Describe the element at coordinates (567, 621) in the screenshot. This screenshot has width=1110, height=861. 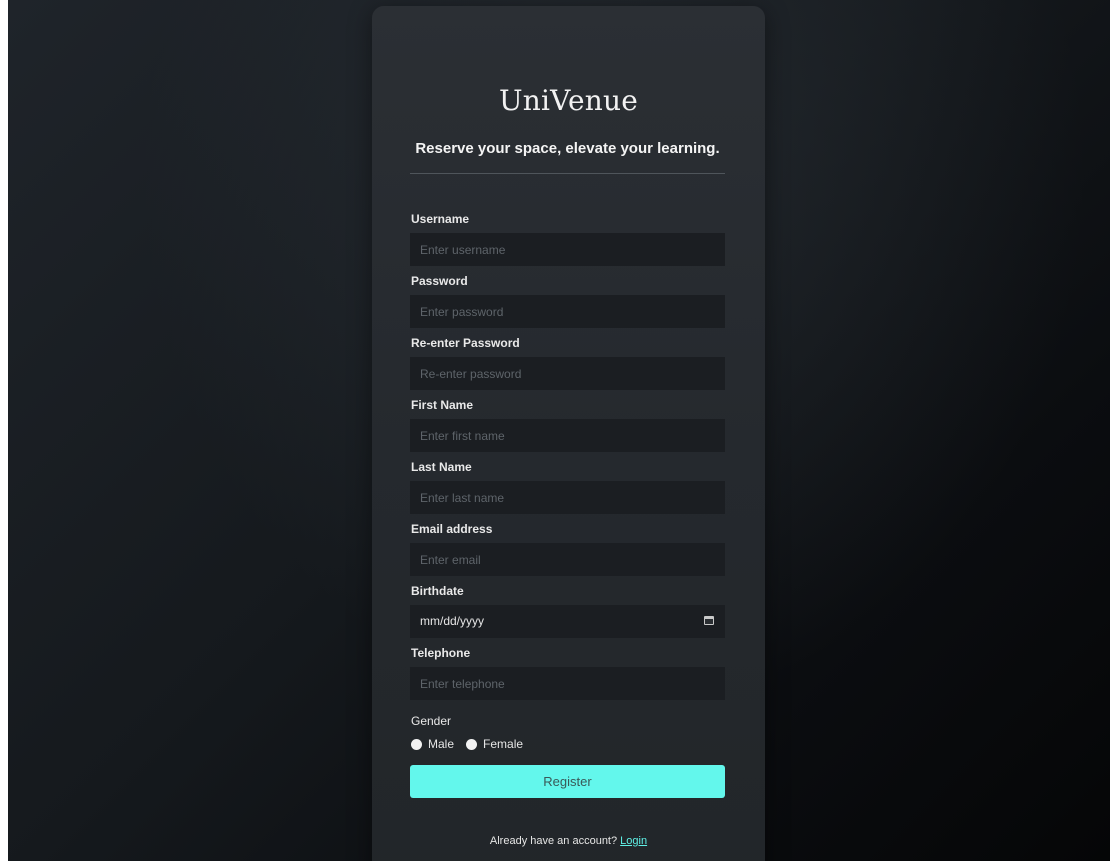
I see `birthdate-input: mm/dd/yyyy` at that location.